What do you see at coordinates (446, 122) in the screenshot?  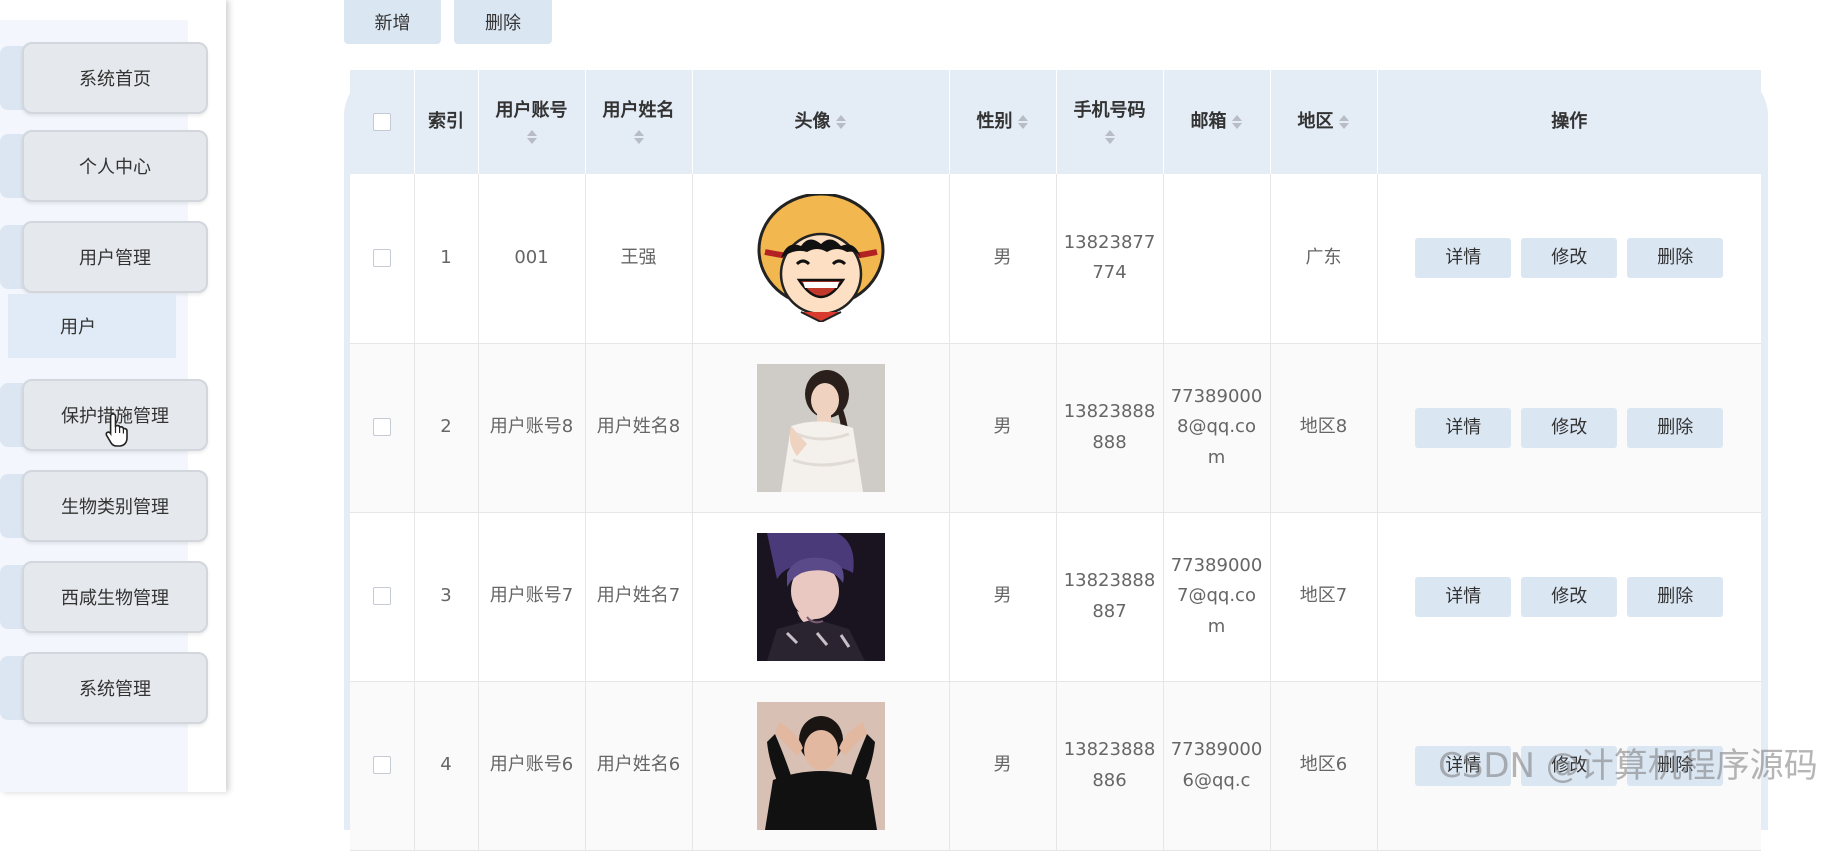 I see `header-index: 索引` at bounding box center [446, 122].